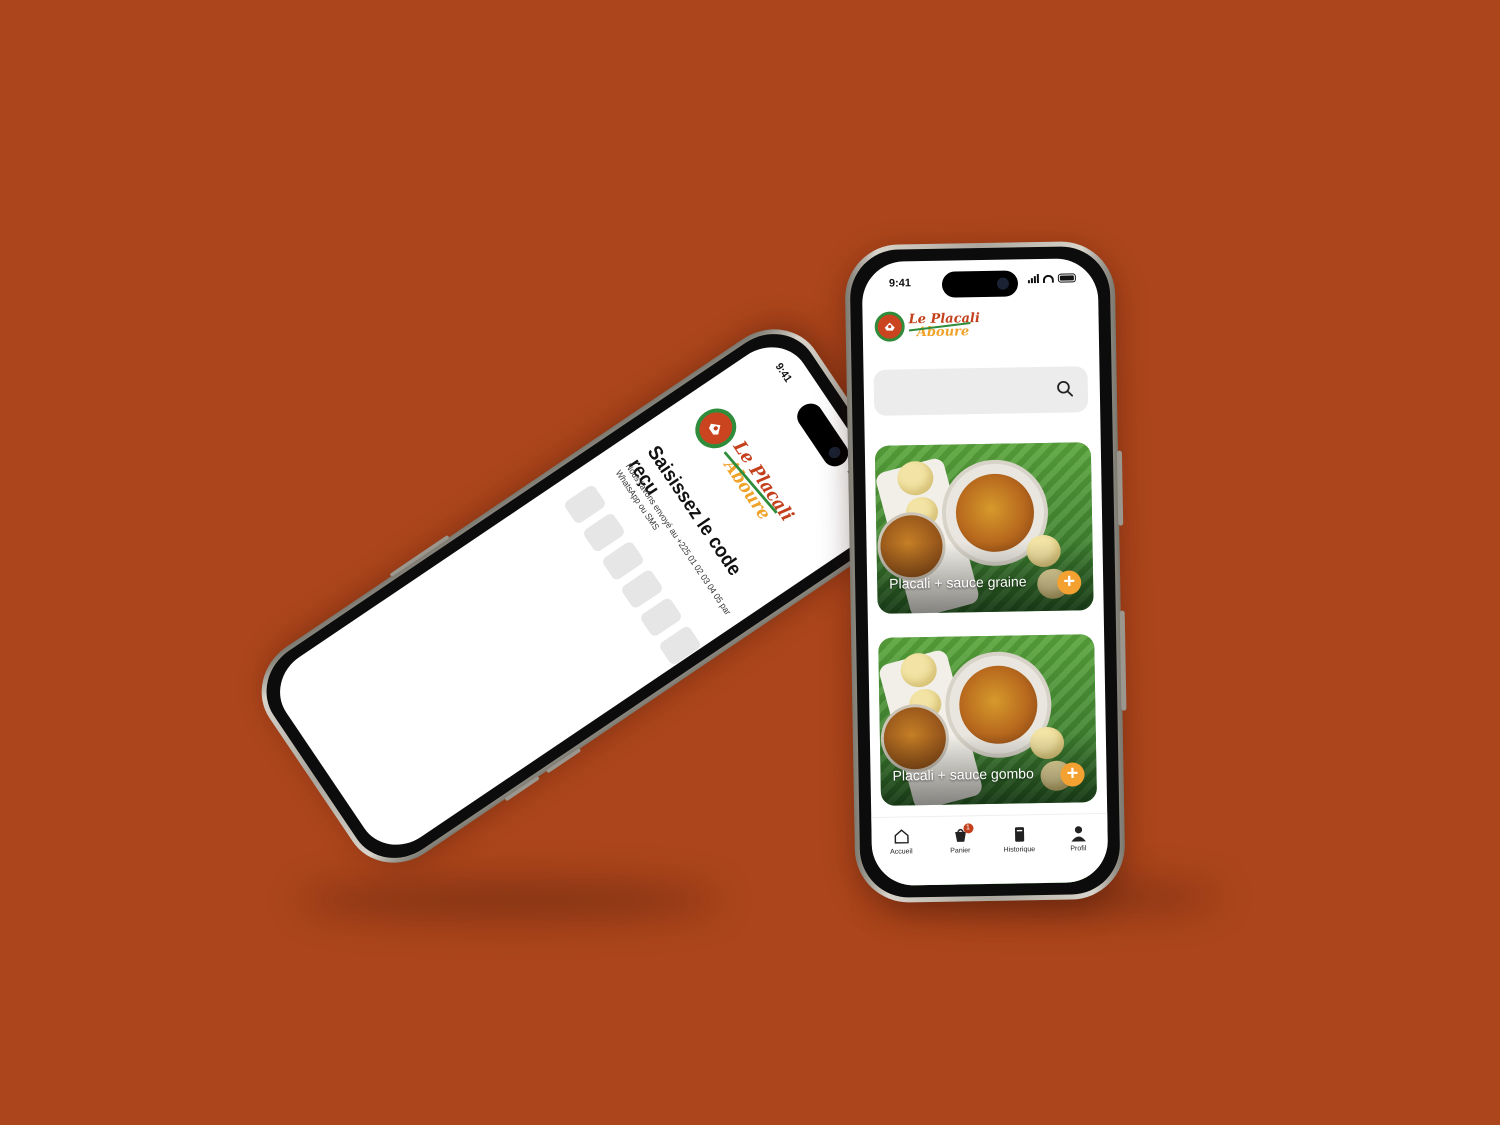 Image resolution: width=1500 pixels, height=1125 pixels. Describe the element at coordinates (981, 391) in the screenshot. I see `search-bar` at that location.